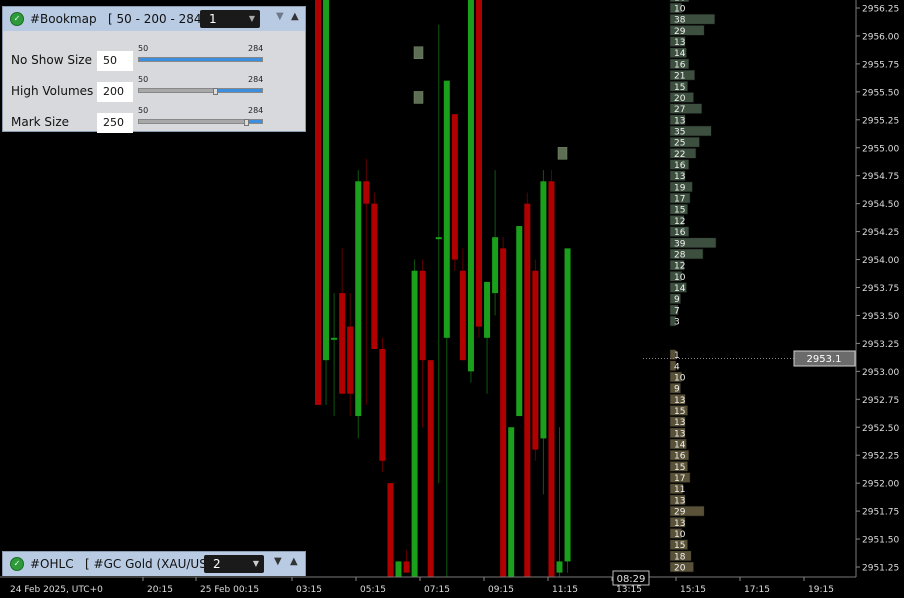  Describe the element at coordinates (238, 90) in the screenshot. I see `slider-fill` at that location.